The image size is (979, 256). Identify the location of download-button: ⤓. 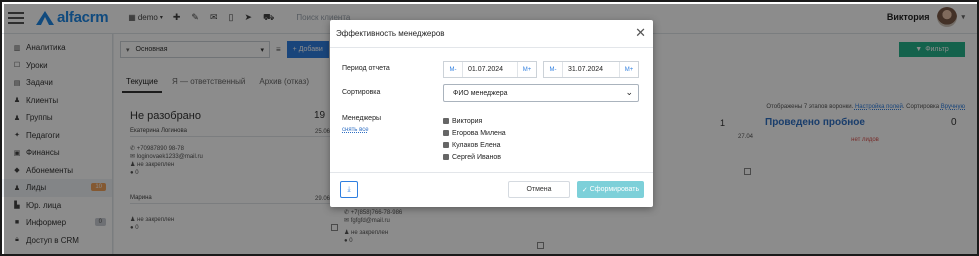
(349, 189).